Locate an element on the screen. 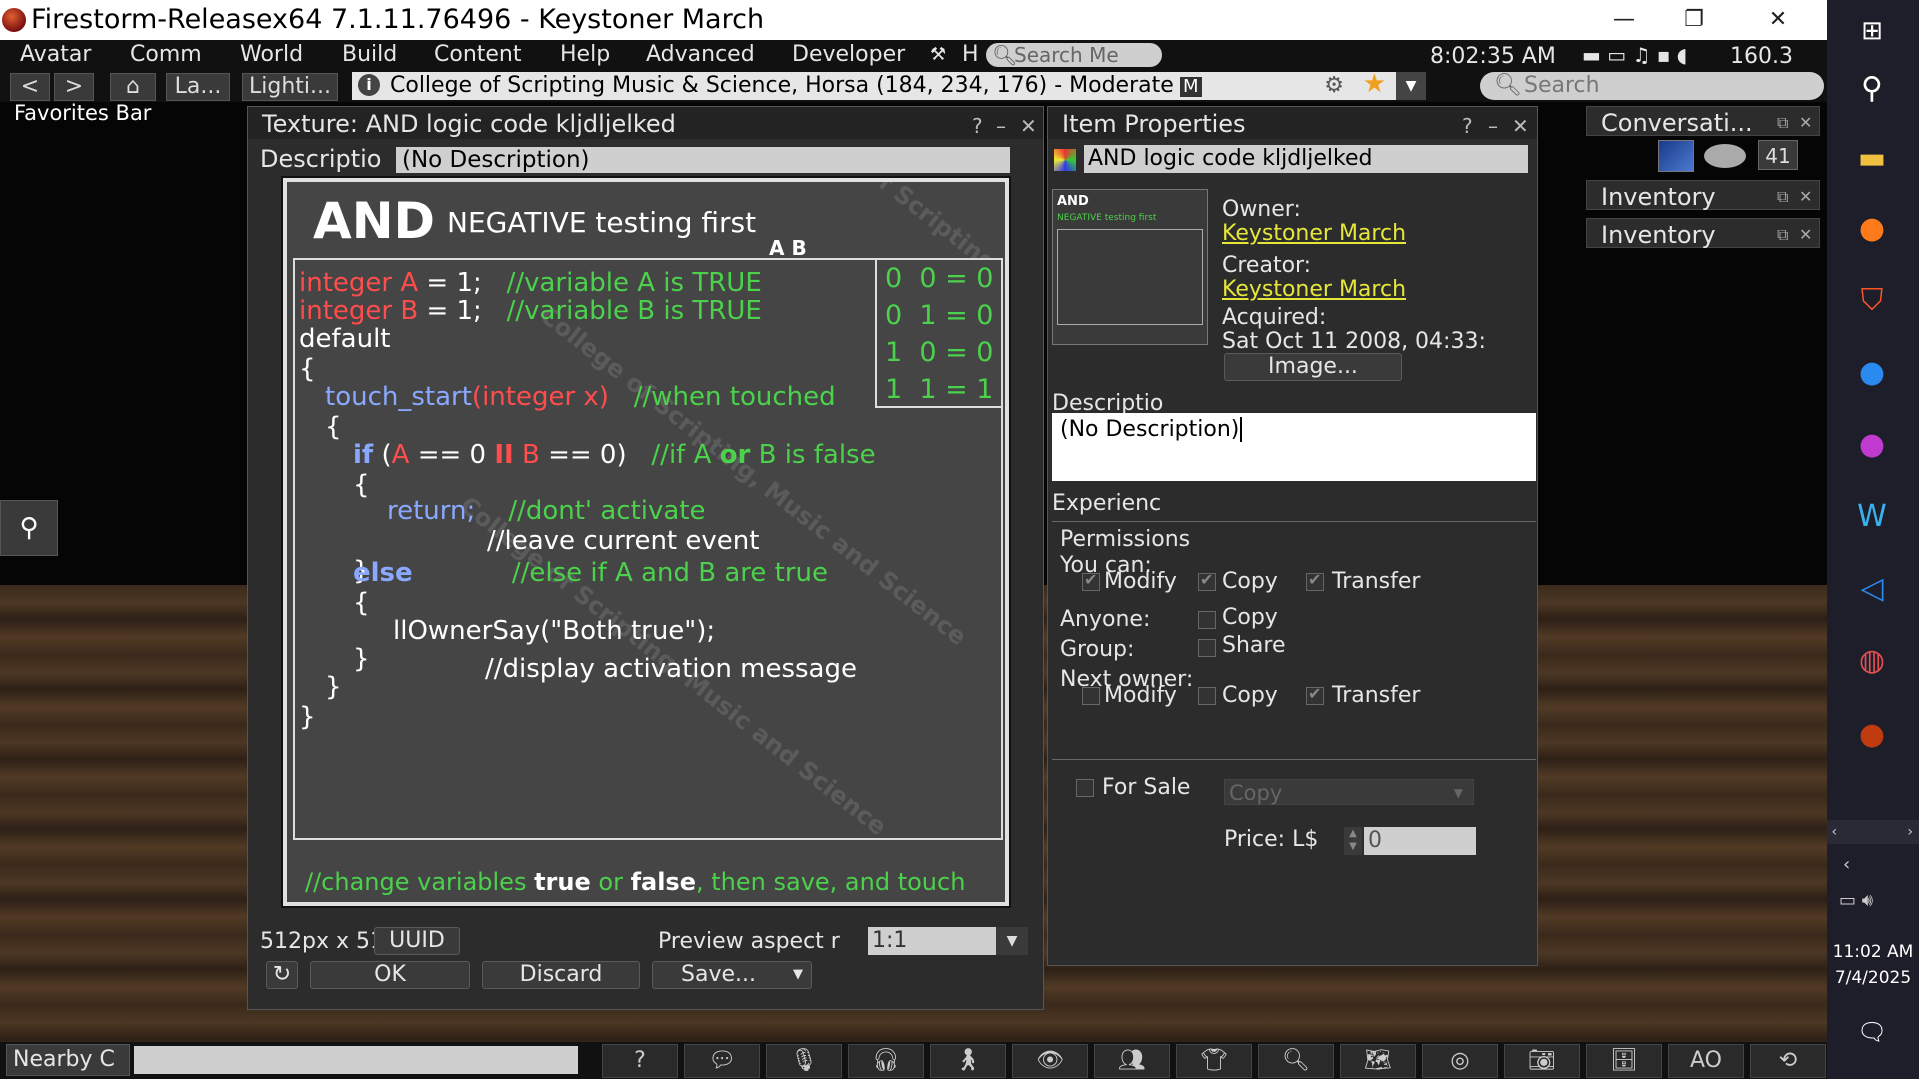 The image size is (1919, 1079). windows-start-icon: ⊞ is located at coordinates (1872, 31).